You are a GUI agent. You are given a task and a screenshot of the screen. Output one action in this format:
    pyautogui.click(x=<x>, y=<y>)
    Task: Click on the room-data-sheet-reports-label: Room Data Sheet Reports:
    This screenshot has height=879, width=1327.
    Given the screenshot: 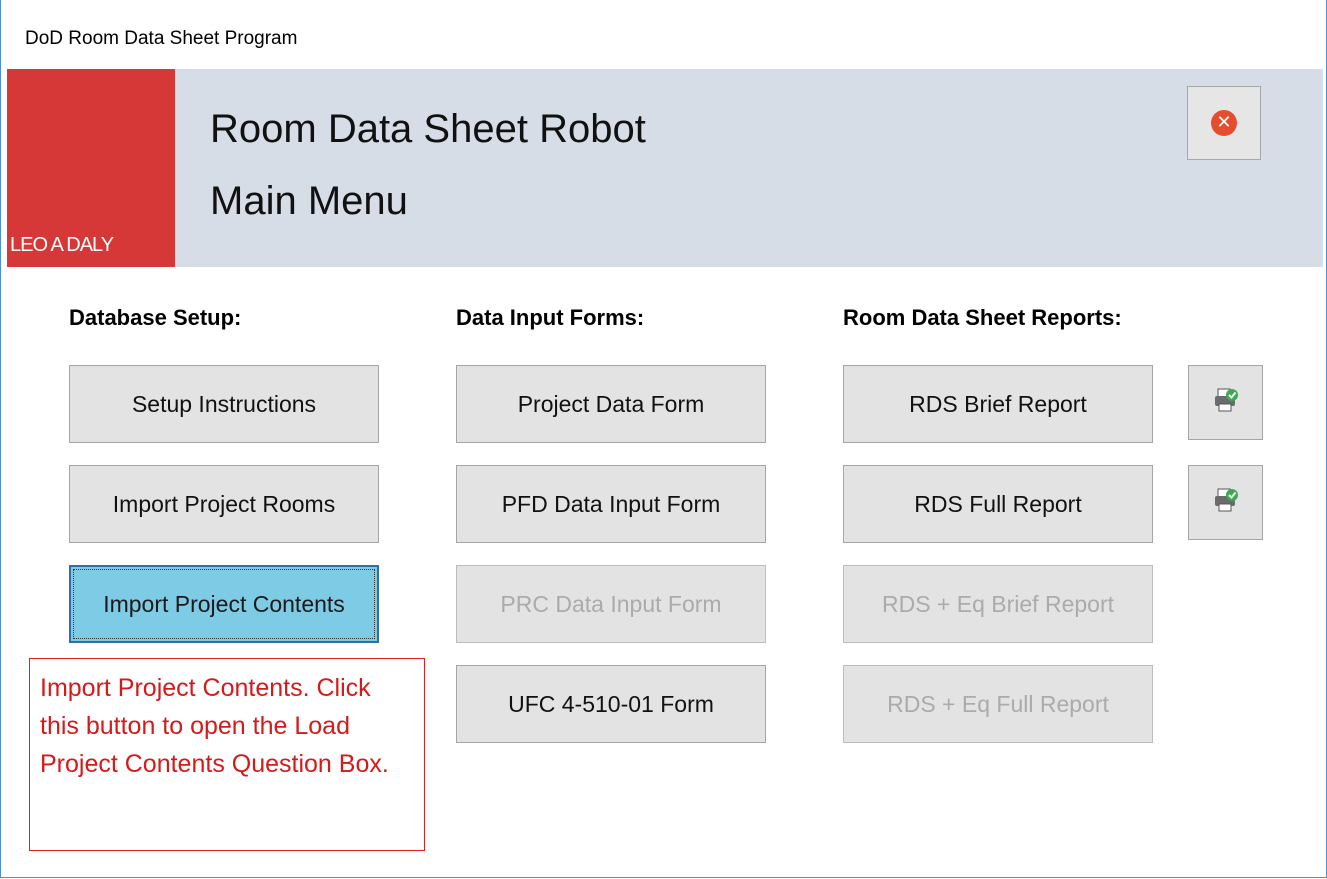 What is the action you would take?
    pyautogui.click(x=982, y=317)
    